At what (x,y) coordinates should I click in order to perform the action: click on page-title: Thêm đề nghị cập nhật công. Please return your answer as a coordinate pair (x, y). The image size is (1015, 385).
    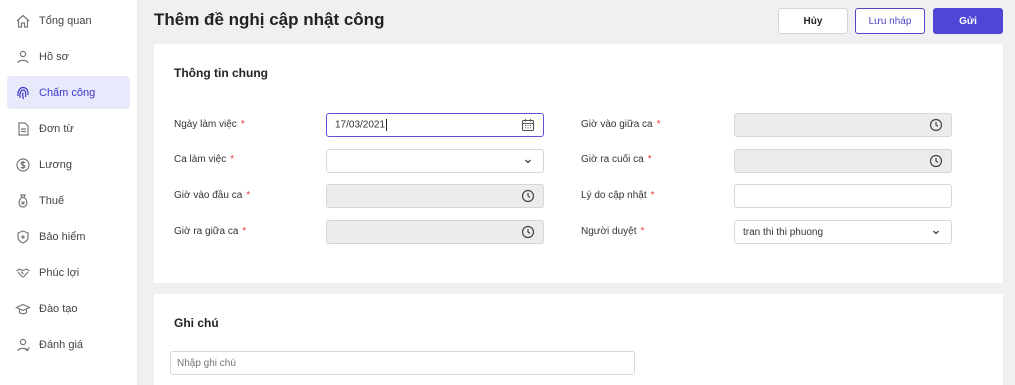
    Looking at the image, I should click on (269, 19).